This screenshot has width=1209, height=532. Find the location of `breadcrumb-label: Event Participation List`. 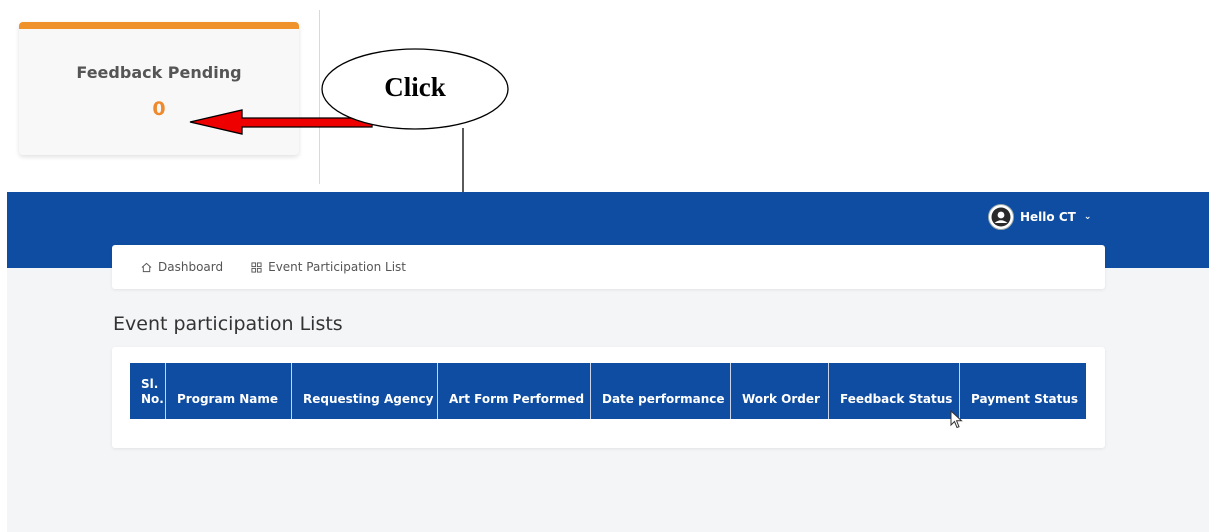

breadcrumb-label: Event Participation List is located at coordinates (337, 267).